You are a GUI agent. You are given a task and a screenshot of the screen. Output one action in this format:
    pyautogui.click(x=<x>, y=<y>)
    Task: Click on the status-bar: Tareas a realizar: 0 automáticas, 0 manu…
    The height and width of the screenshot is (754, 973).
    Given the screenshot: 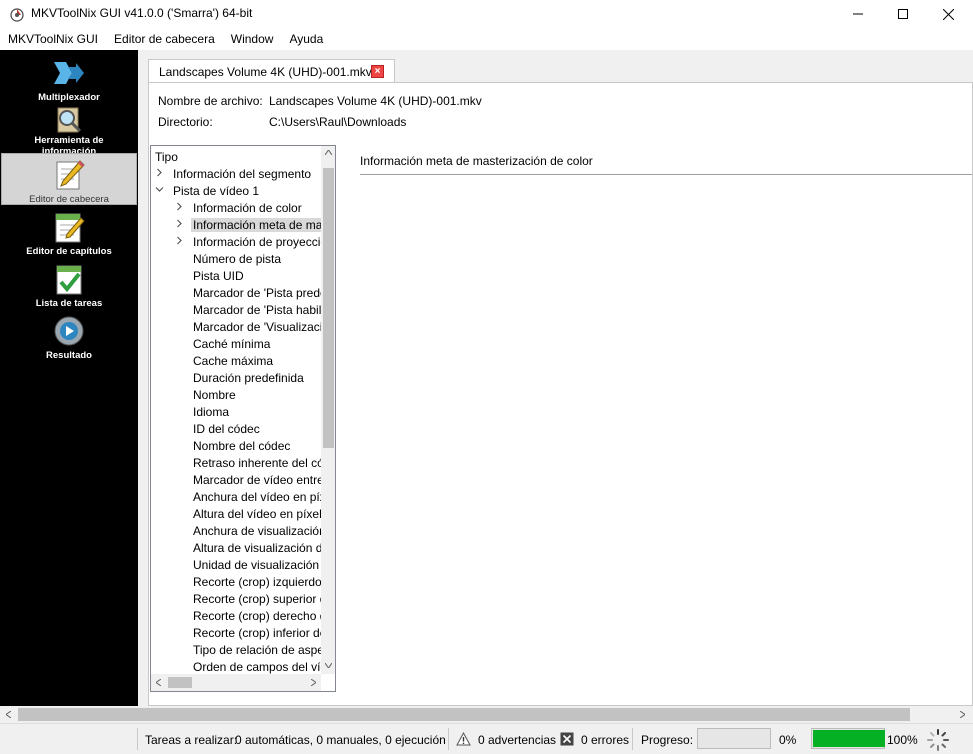 What is the action you would take?
    pyautogui.click(x=486, y=738)
    